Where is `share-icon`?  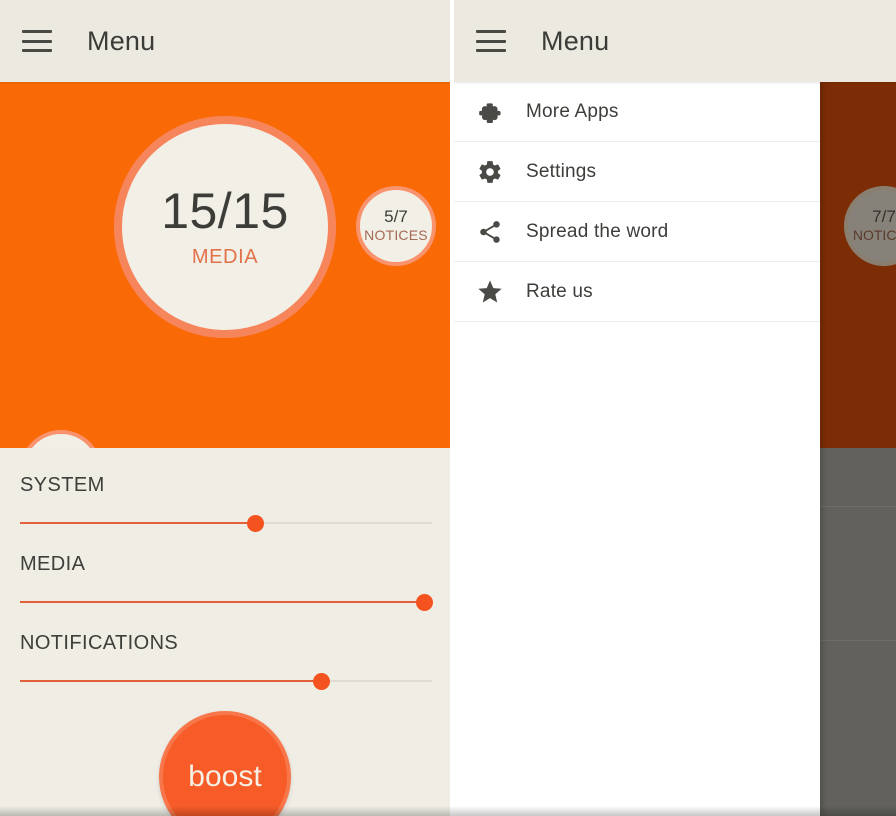 share-icon is located at coordinates (490, 232).